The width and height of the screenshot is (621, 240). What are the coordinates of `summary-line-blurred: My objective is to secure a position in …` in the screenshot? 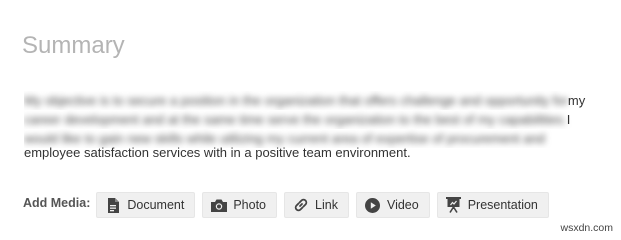 It's located at (296, 100).